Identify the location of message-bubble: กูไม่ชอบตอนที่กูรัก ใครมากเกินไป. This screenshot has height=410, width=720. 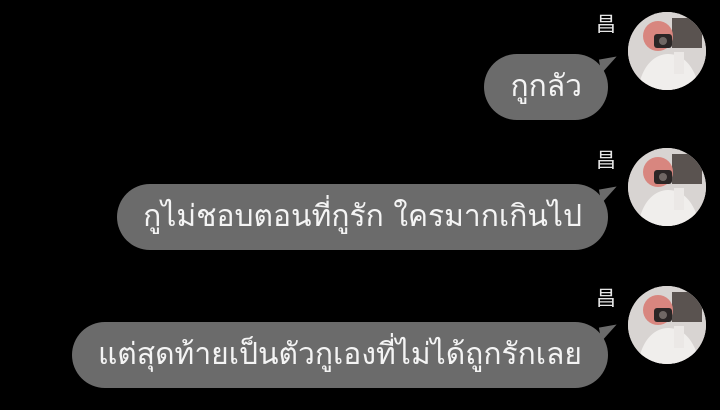
(362, 217).